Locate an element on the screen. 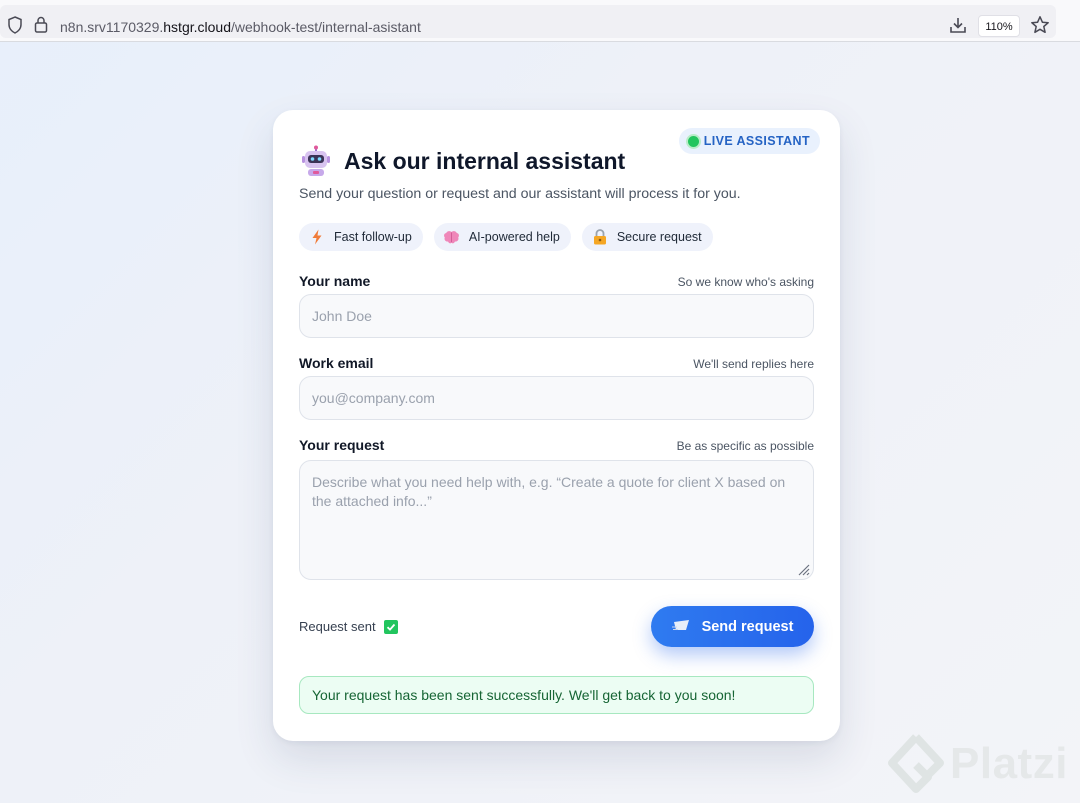 The width and height of the screenshot is (1080, 803). live-assistant-badge: LIVE ASSISTANT is located at coordinates (749, 141).